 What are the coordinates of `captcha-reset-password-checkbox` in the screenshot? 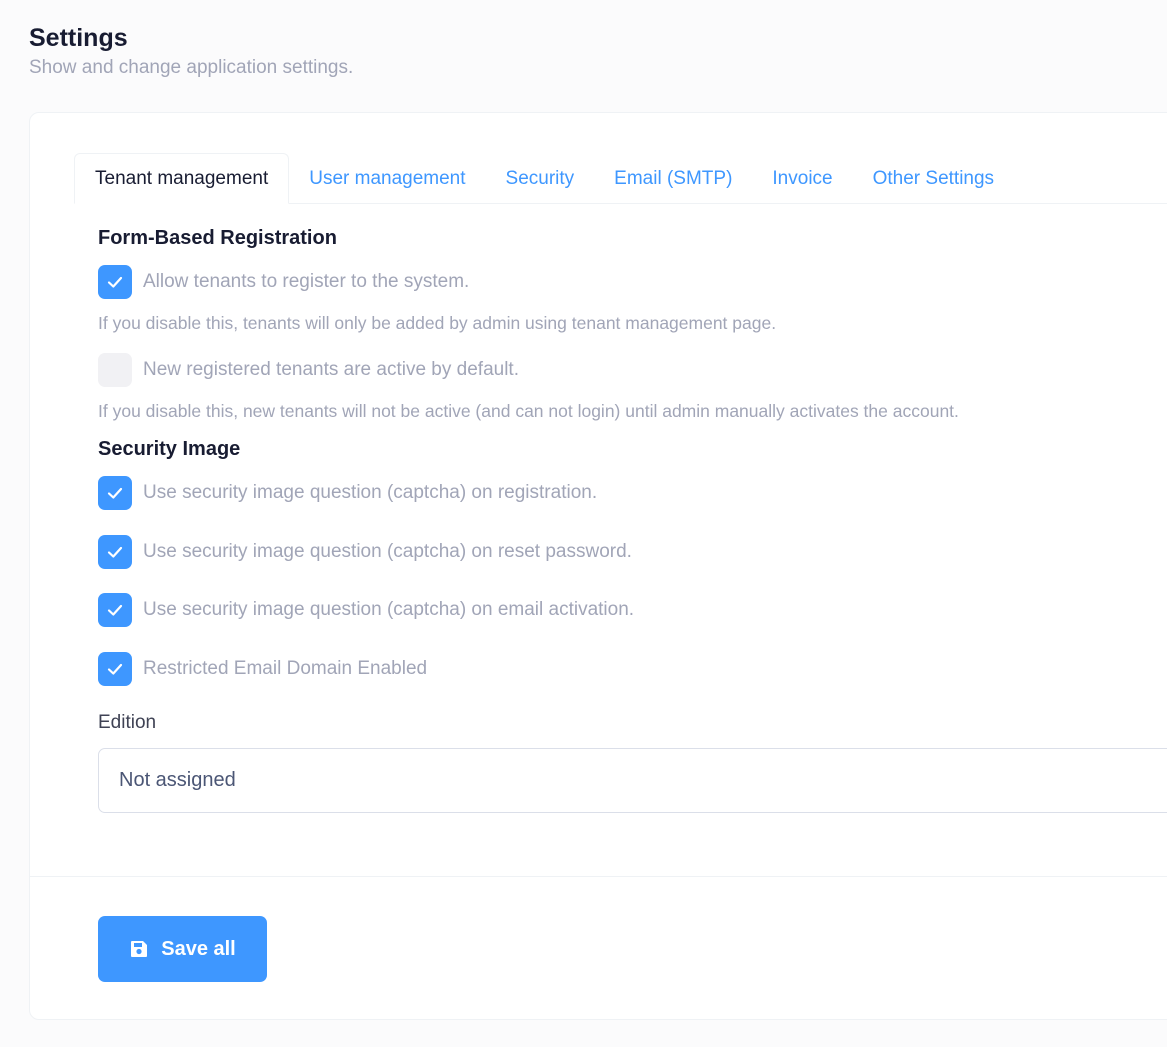 It's located at (115, 552).